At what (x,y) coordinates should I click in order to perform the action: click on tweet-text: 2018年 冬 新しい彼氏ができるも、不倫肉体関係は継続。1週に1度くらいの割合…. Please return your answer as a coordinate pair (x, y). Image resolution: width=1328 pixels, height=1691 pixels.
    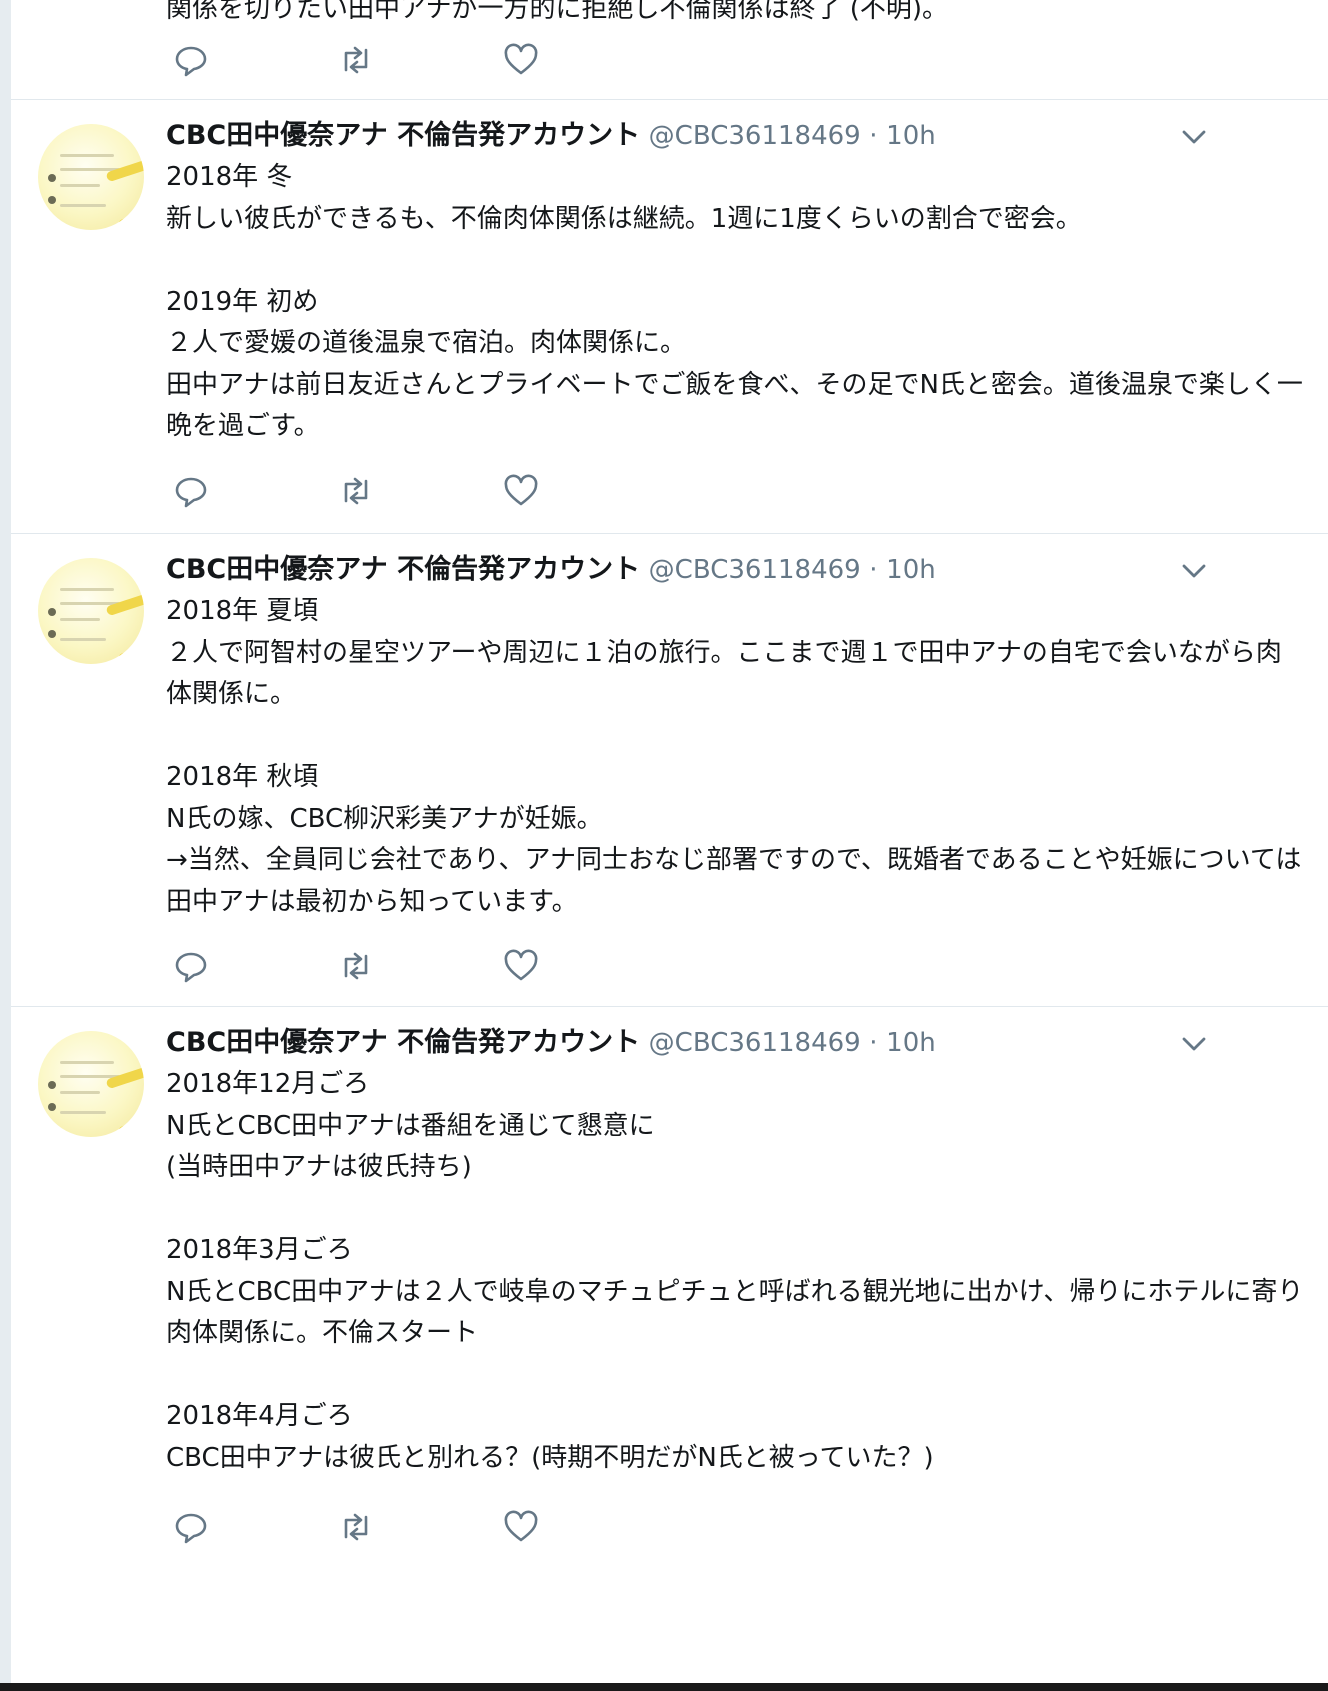
    Looking at the image, I should click on (734, 301).